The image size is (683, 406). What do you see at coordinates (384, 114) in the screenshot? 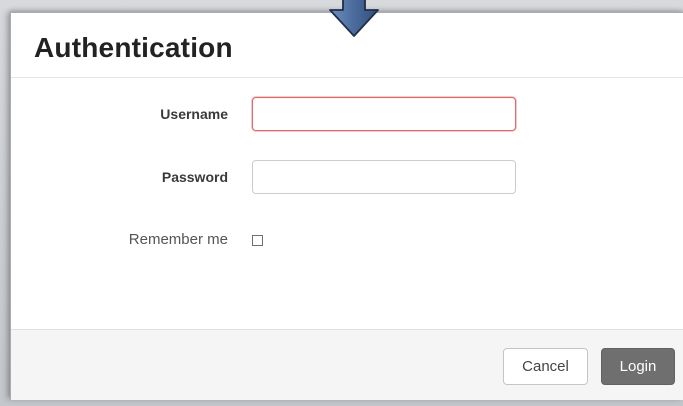
I see `username-input` at bounding box center [384, 114].